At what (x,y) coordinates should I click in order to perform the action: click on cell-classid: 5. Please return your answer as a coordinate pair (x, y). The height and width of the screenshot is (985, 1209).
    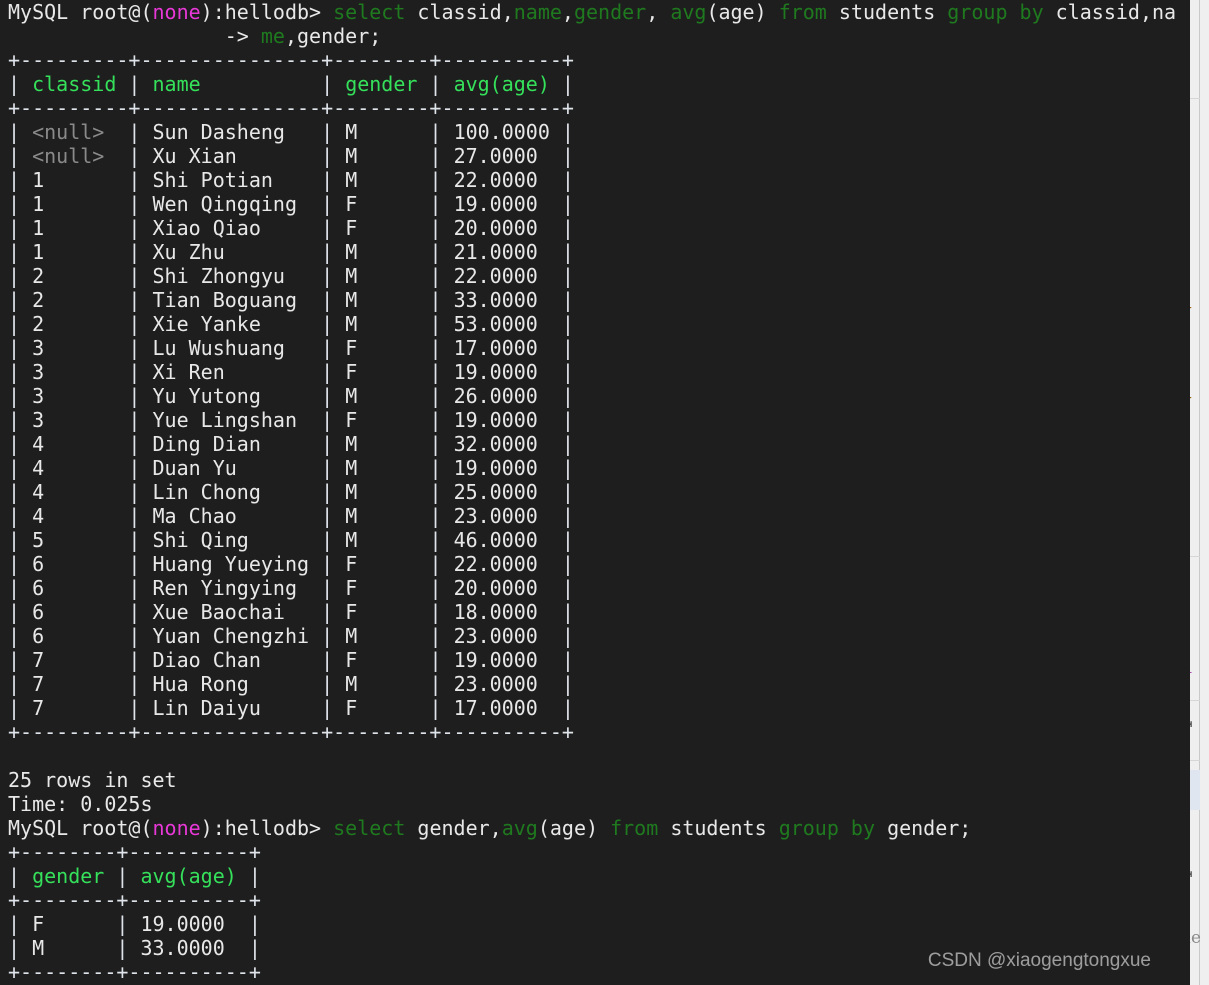
    Looking at the image, I should click on (74, 540).